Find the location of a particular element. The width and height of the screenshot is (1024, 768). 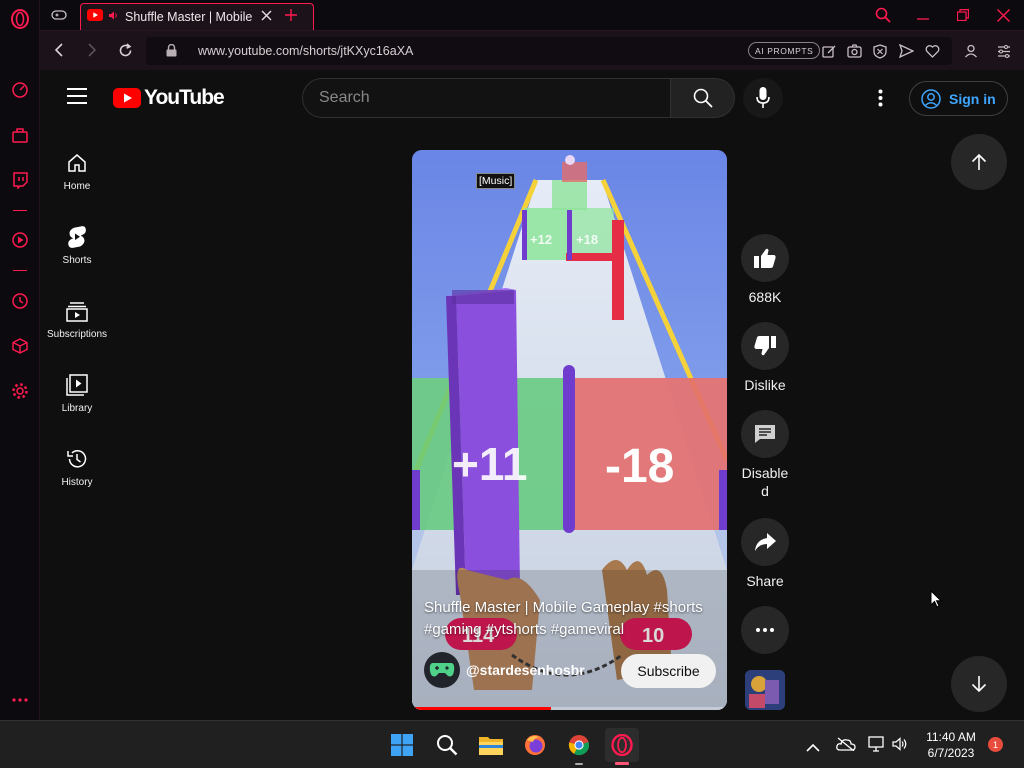

windows-taskbar: 11:40 AM 6/7/2023 1 is located at coordinates (512, 744).